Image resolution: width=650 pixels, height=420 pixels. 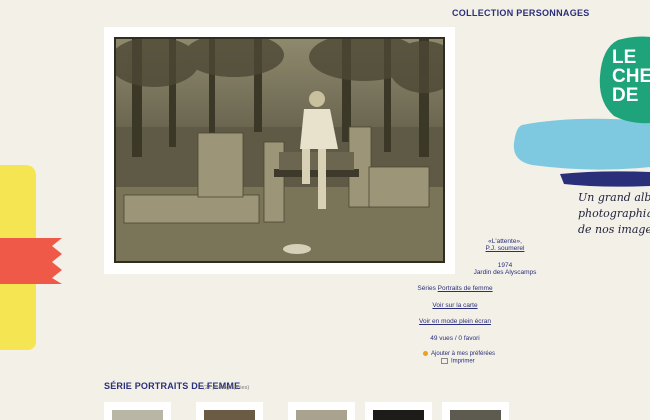 What do you see at coordinates (463, 361) in the screenshot?
I see `print-label: Imprimer` at bounding box center [463, 361].